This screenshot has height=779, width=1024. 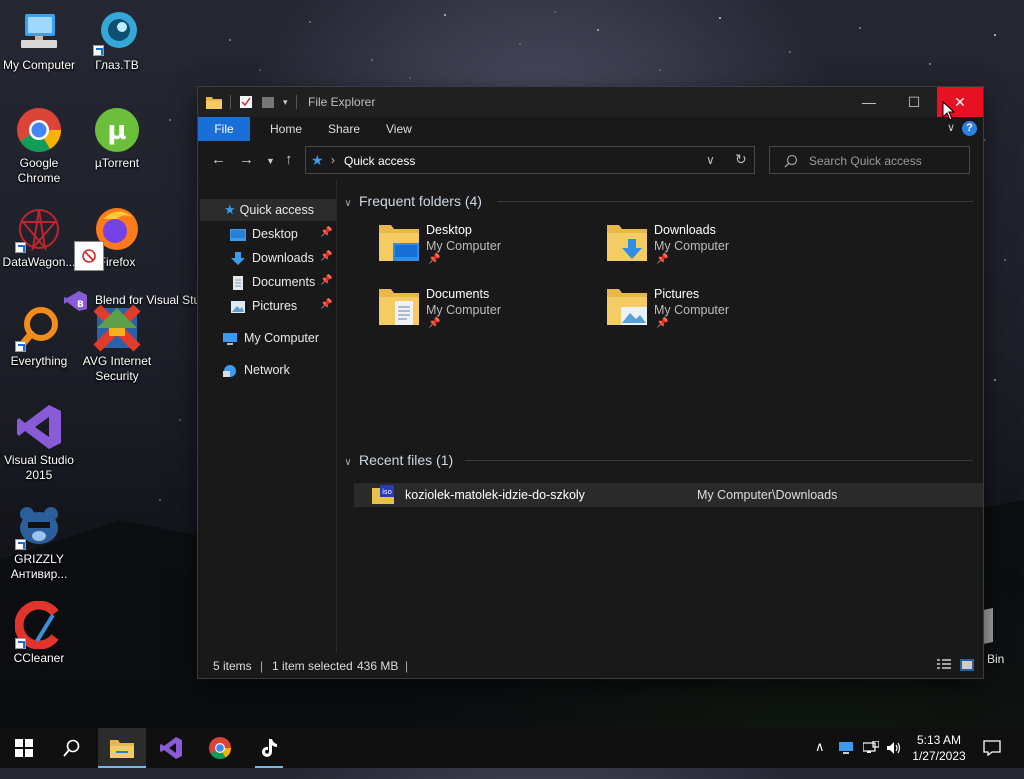 What do you see at coordinates (269, 748) in the screenshot?
I see `taskbar-tiktok` at bounding box center [269, 748].